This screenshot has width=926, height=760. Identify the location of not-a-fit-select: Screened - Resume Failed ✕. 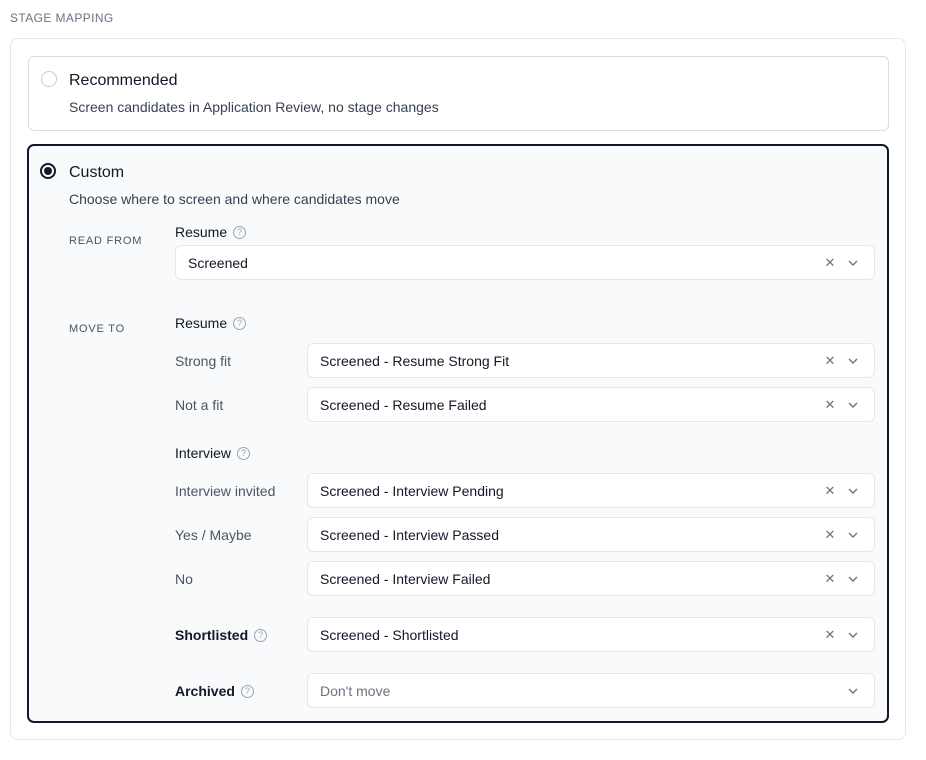
(591, 404).